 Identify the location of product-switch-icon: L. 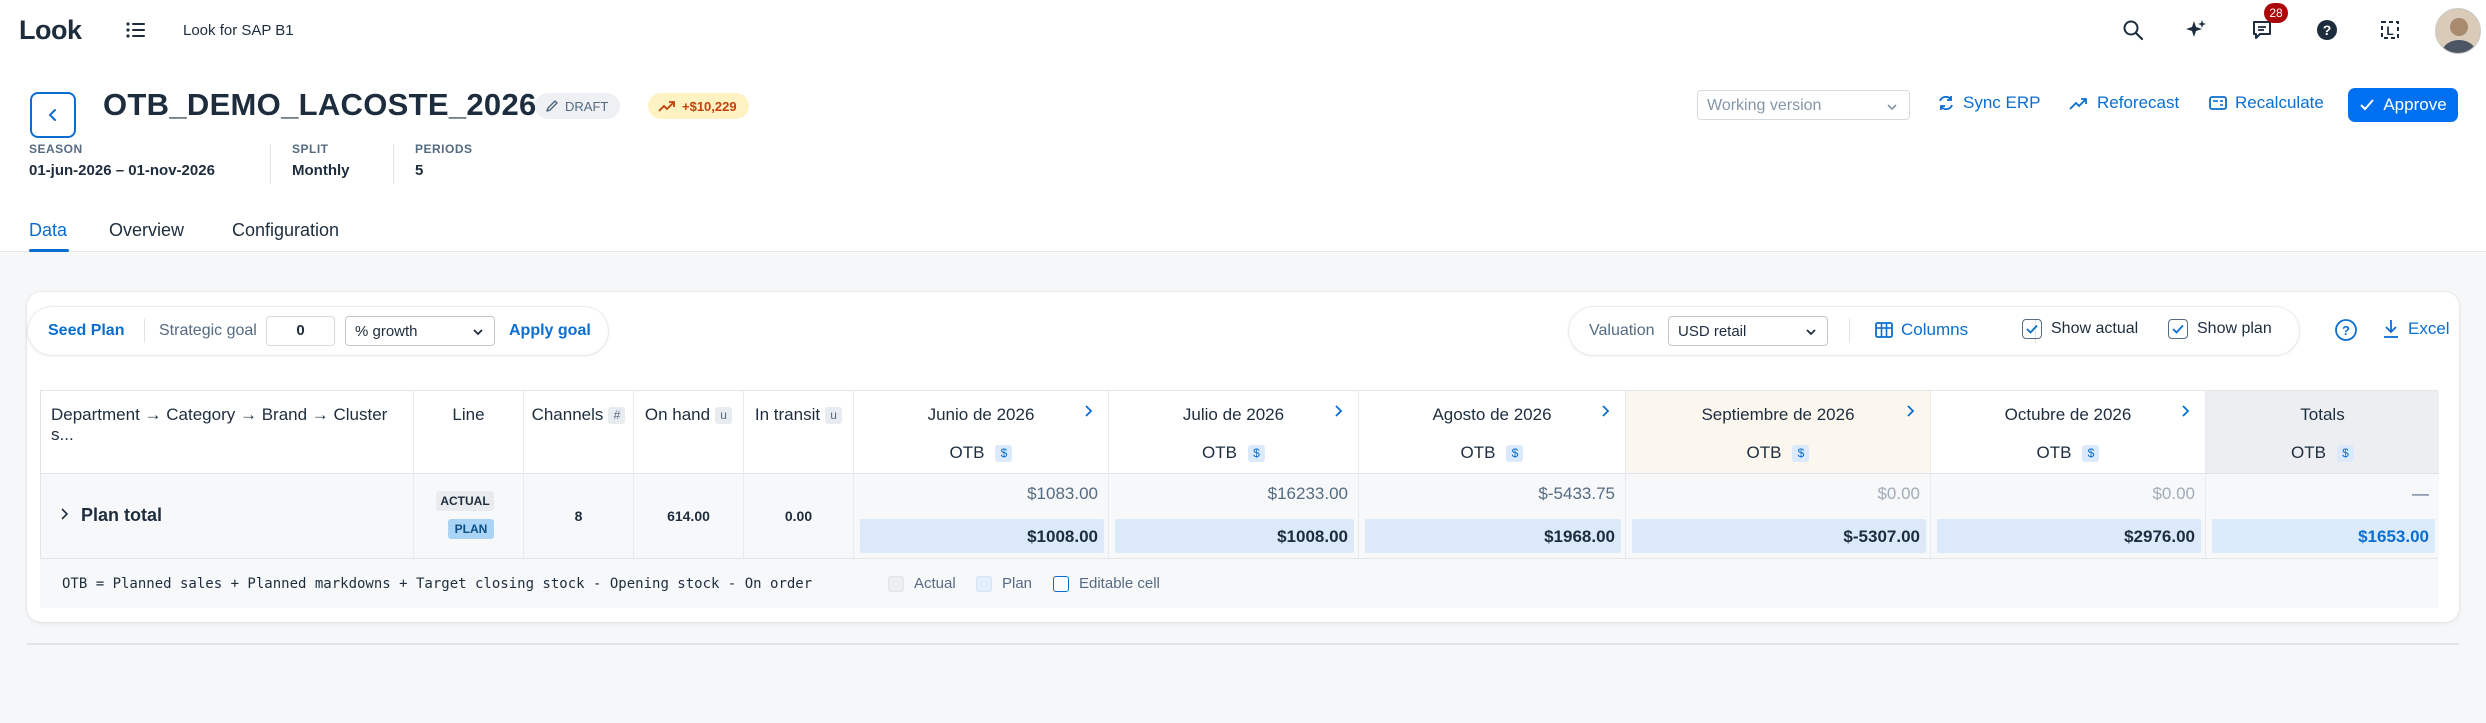
(2390, 30).